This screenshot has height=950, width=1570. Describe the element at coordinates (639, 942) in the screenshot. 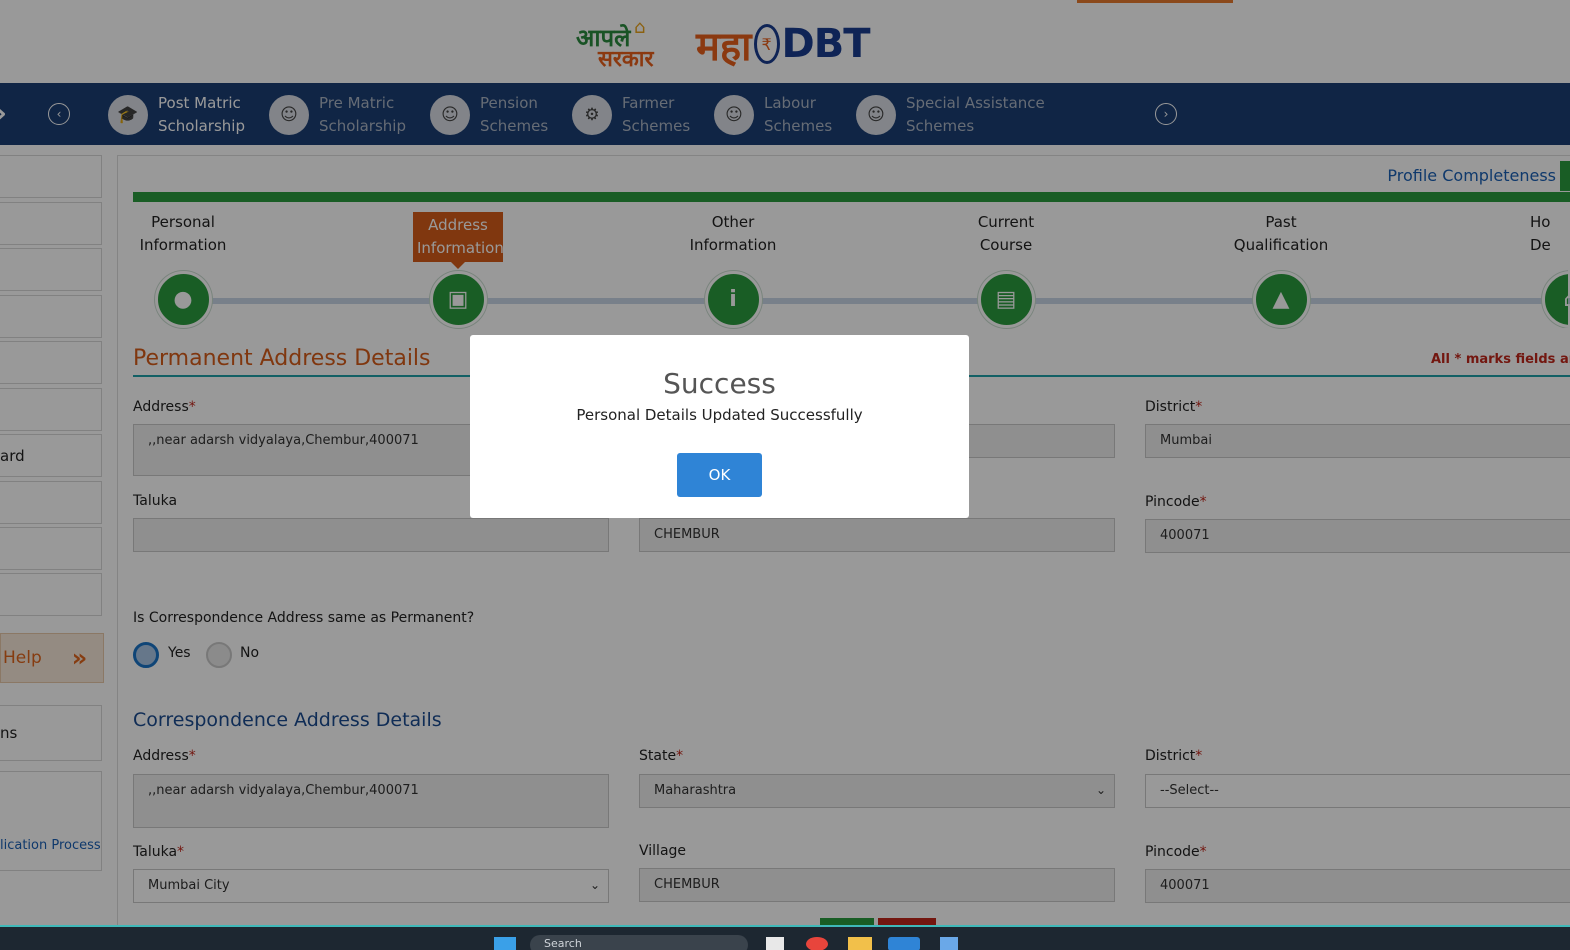

I see `taskbar-search: Search` at that location.